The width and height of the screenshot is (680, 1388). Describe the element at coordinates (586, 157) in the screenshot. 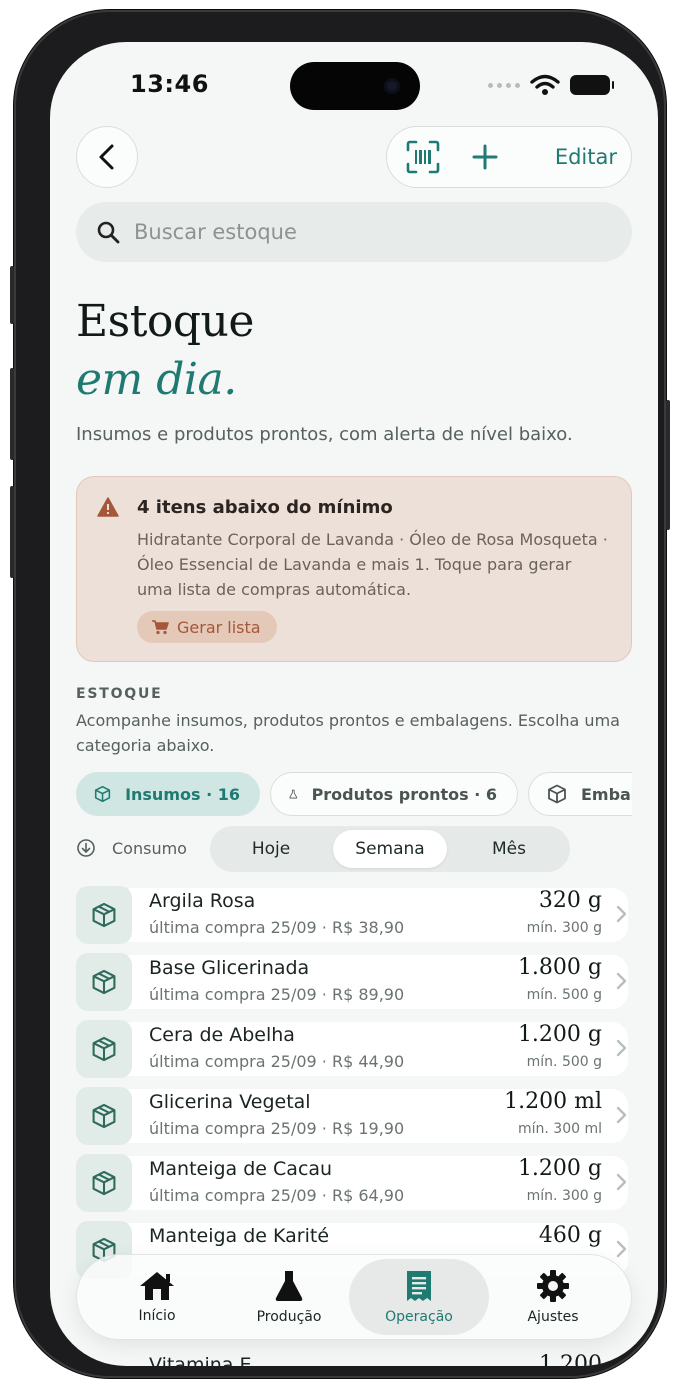

I see `edit-button: Editar` at that location.